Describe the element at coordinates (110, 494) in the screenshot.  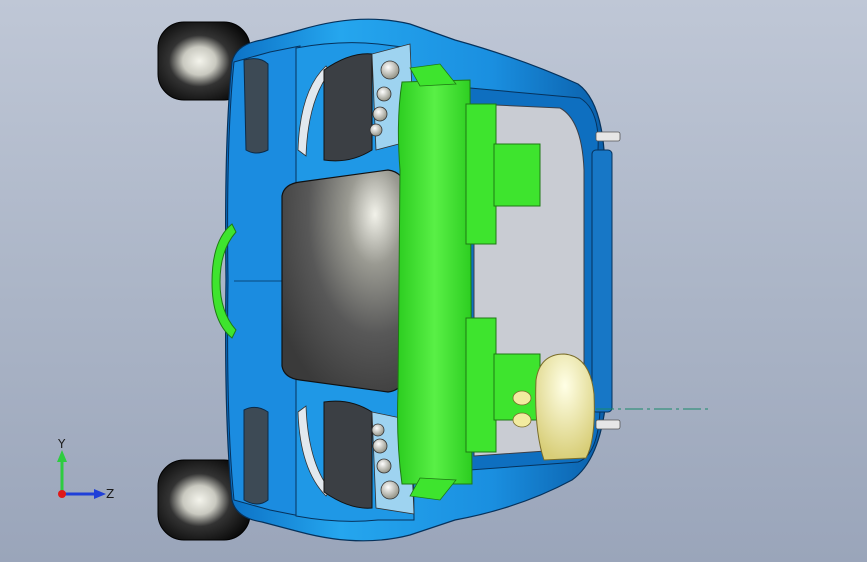
I see `z-axis-label: Z` at that location.